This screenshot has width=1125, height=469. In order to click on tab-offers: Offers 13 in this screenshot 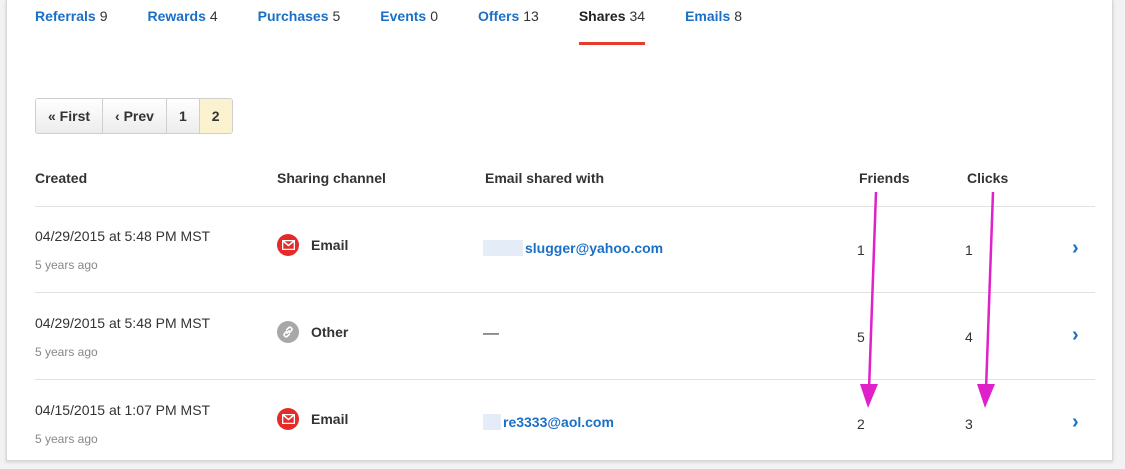, I will do `click(508, 28)`.